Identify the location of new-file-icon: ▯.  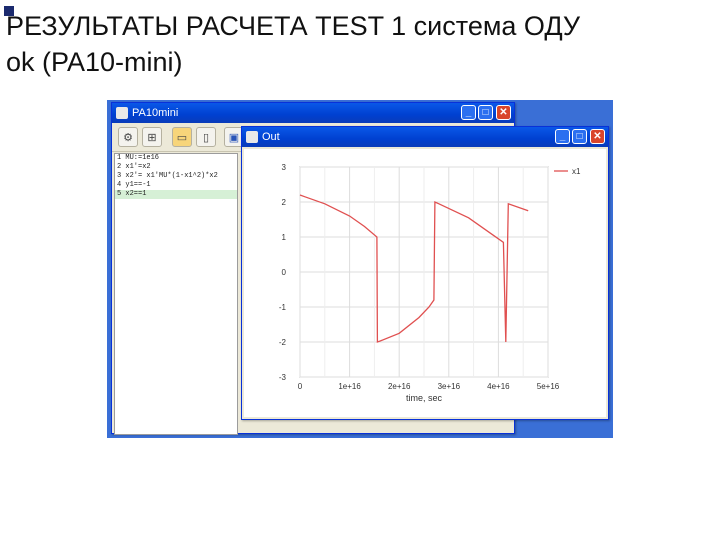
(206, 137).